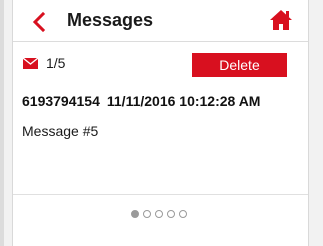  Describe the element at coordinates (61, 101) in the screenshot. I see `message-sender: 6193794154` at that location.